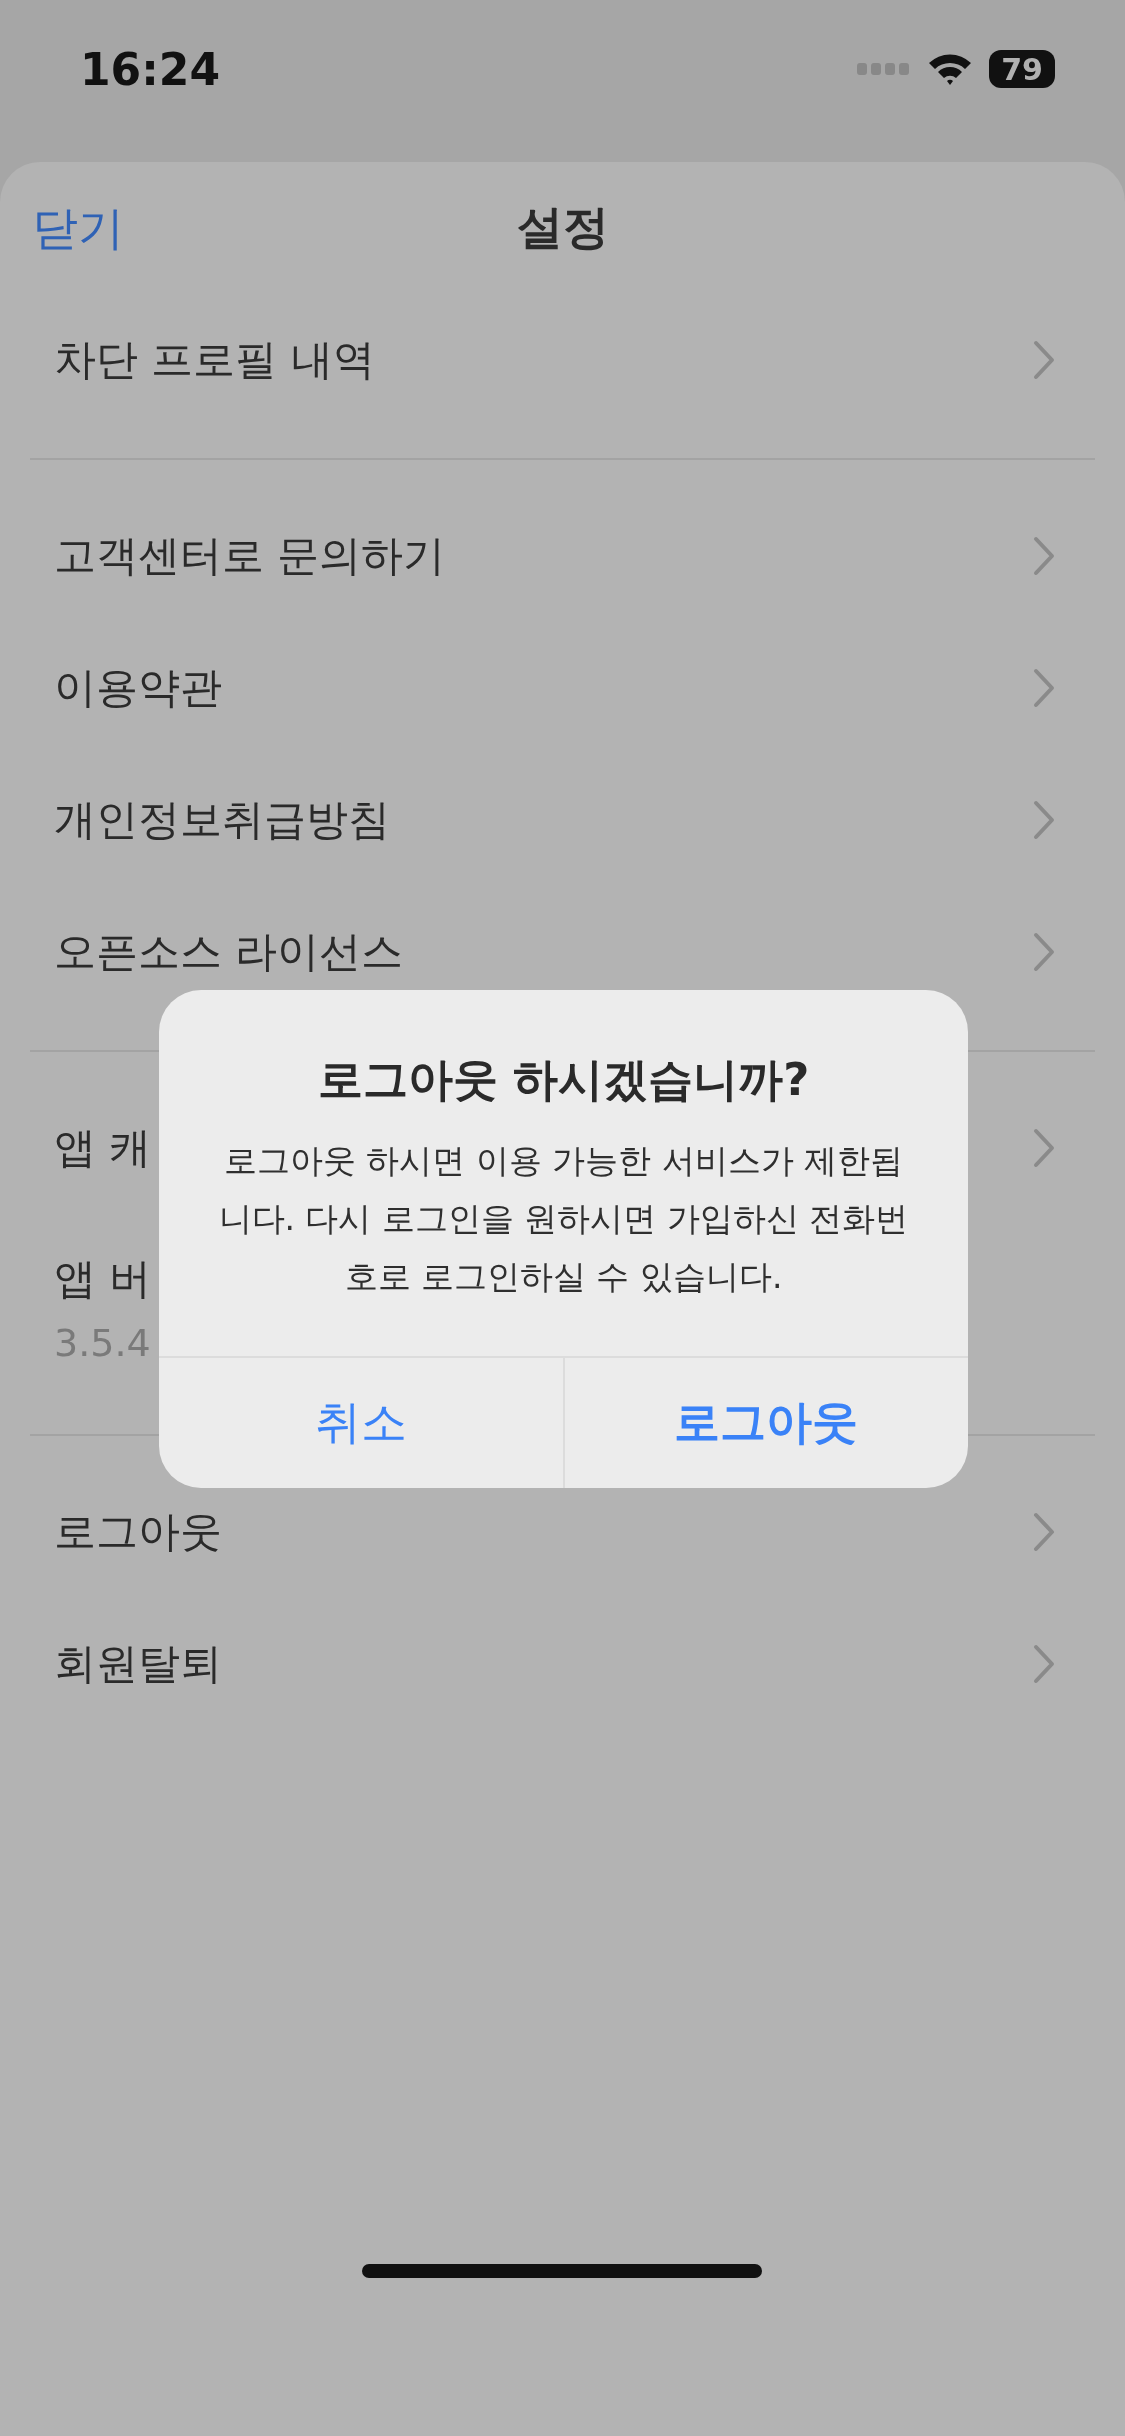 This screenshot has width=1125, height=2436. Describe the element at coordinates (138, 1664) in the screenshot. I see `row-label: 회원탈퇴` at that location.